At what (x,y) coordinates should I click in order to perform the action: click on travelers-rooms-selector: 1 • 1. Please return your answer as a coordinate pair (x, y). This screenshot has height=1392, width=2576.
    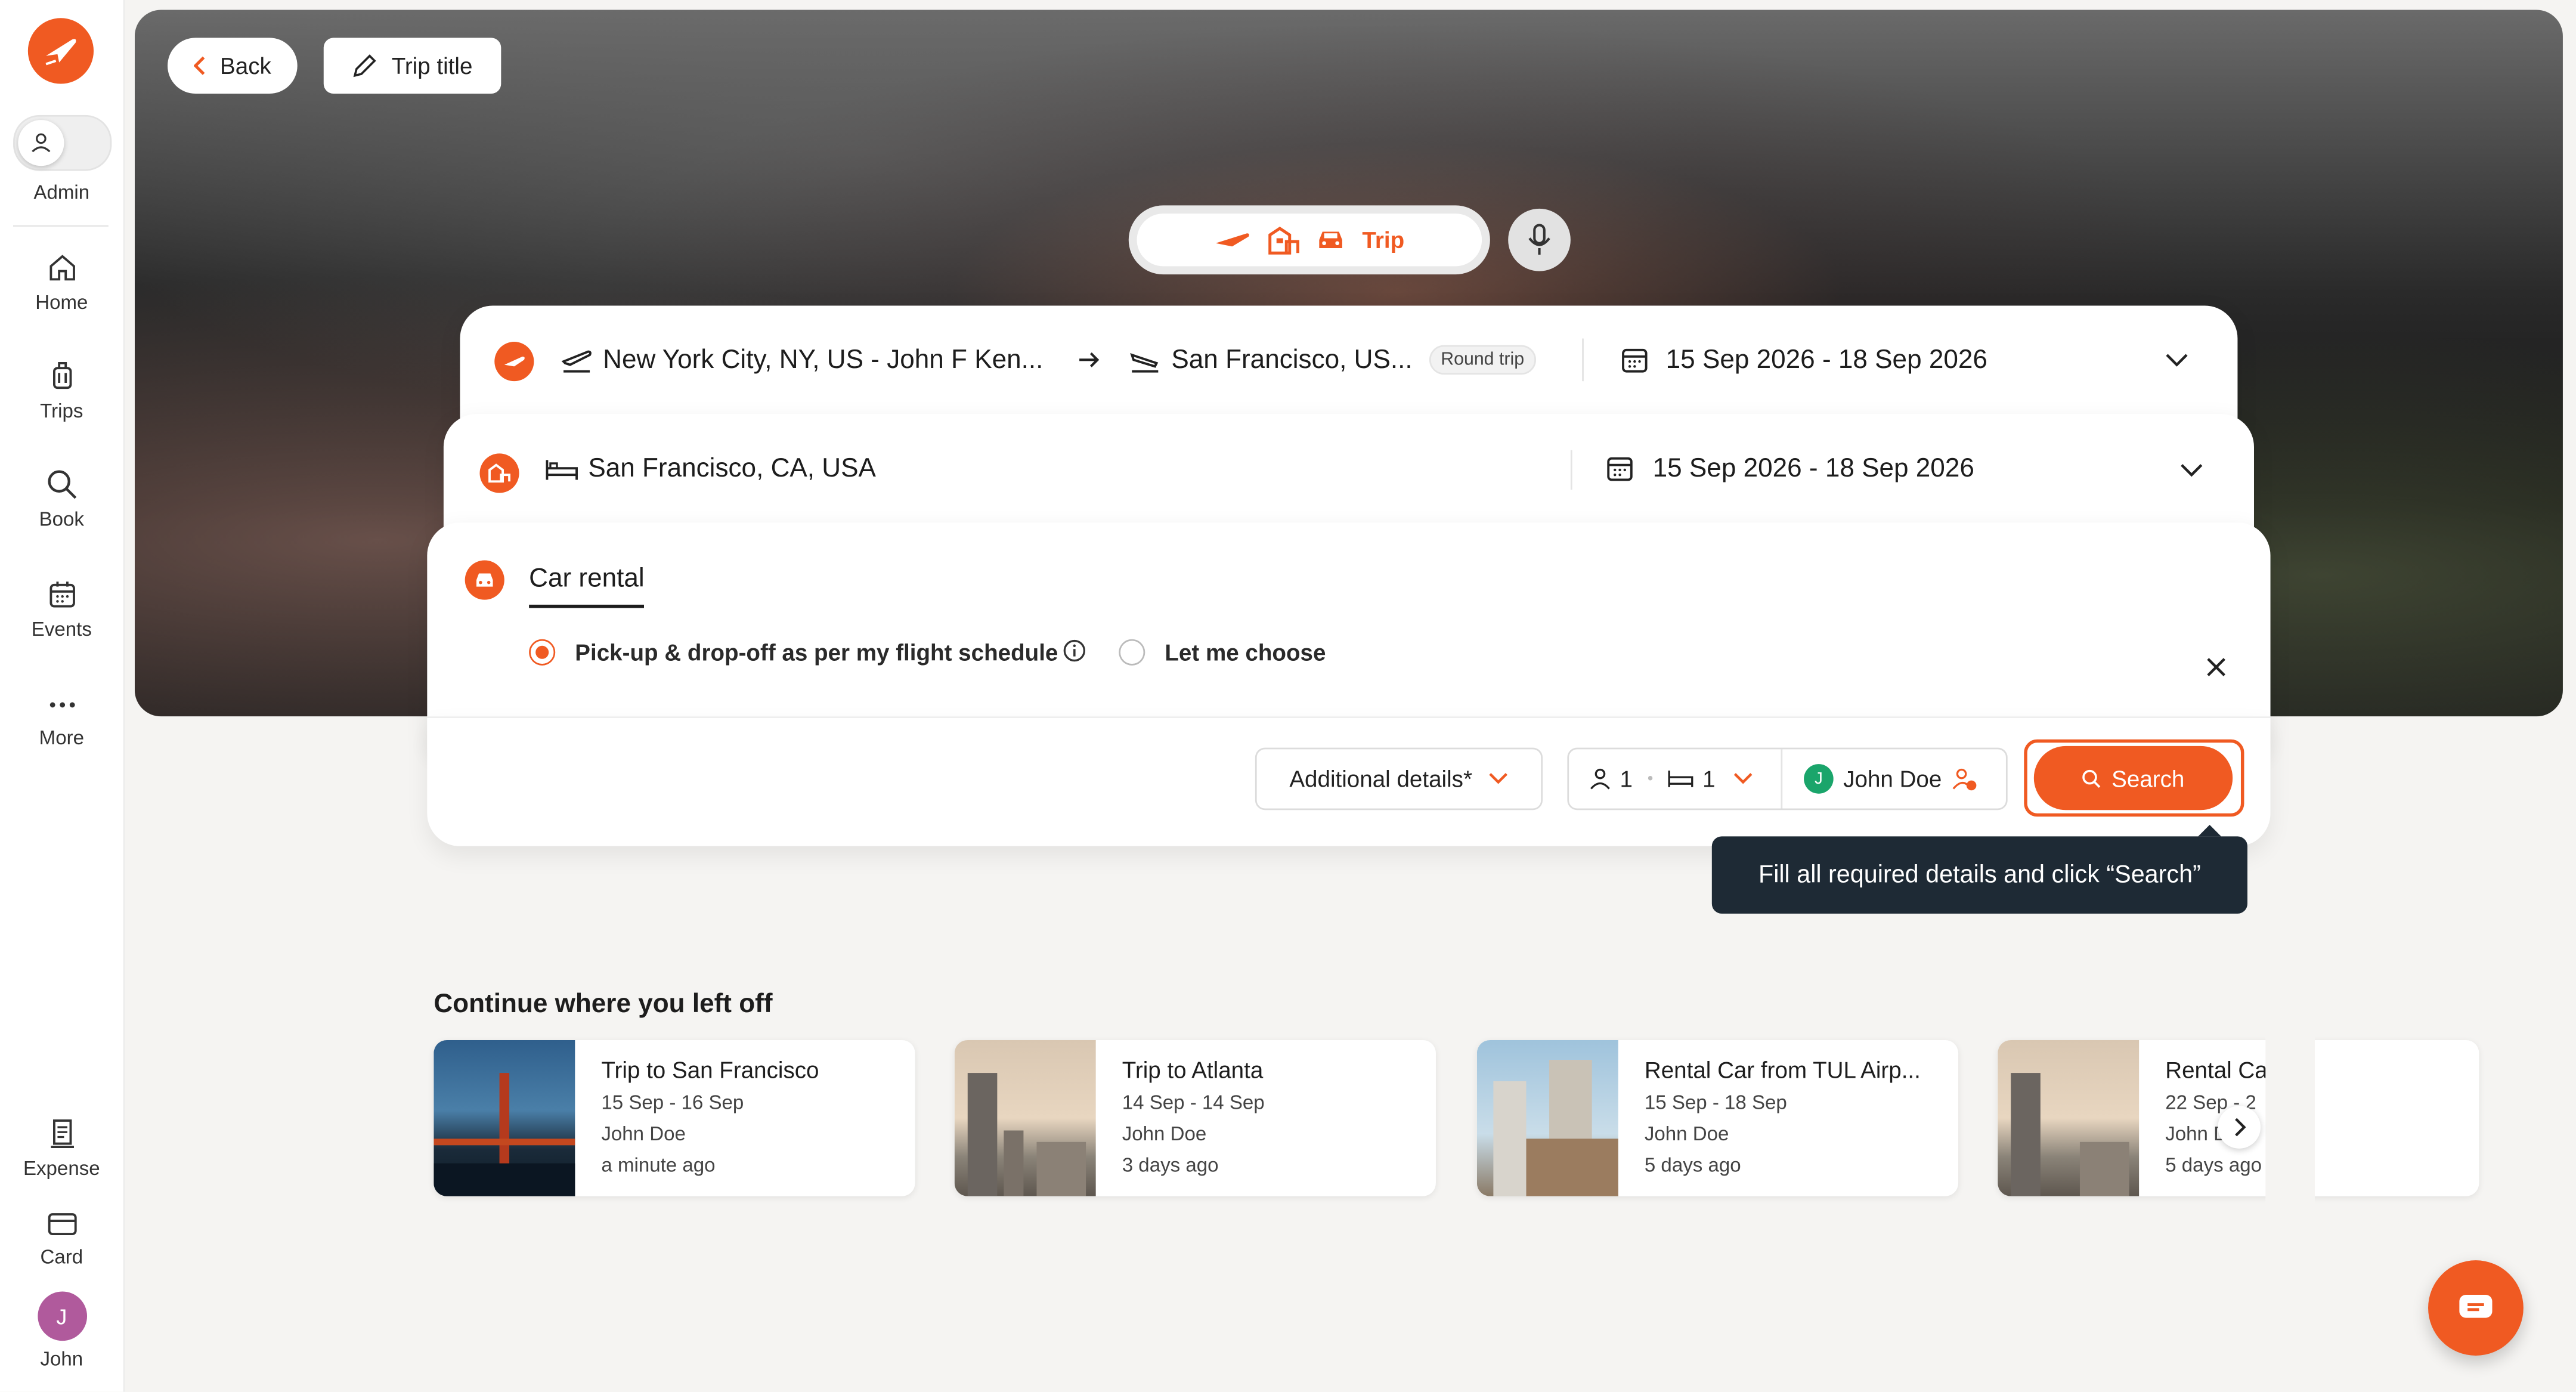
    Looking at the image, I should click on (1671, 779).